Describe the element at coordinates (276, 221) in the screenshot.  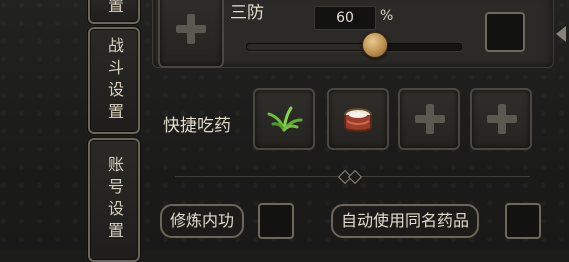
I see `option-neigong-checkbox` at that location.